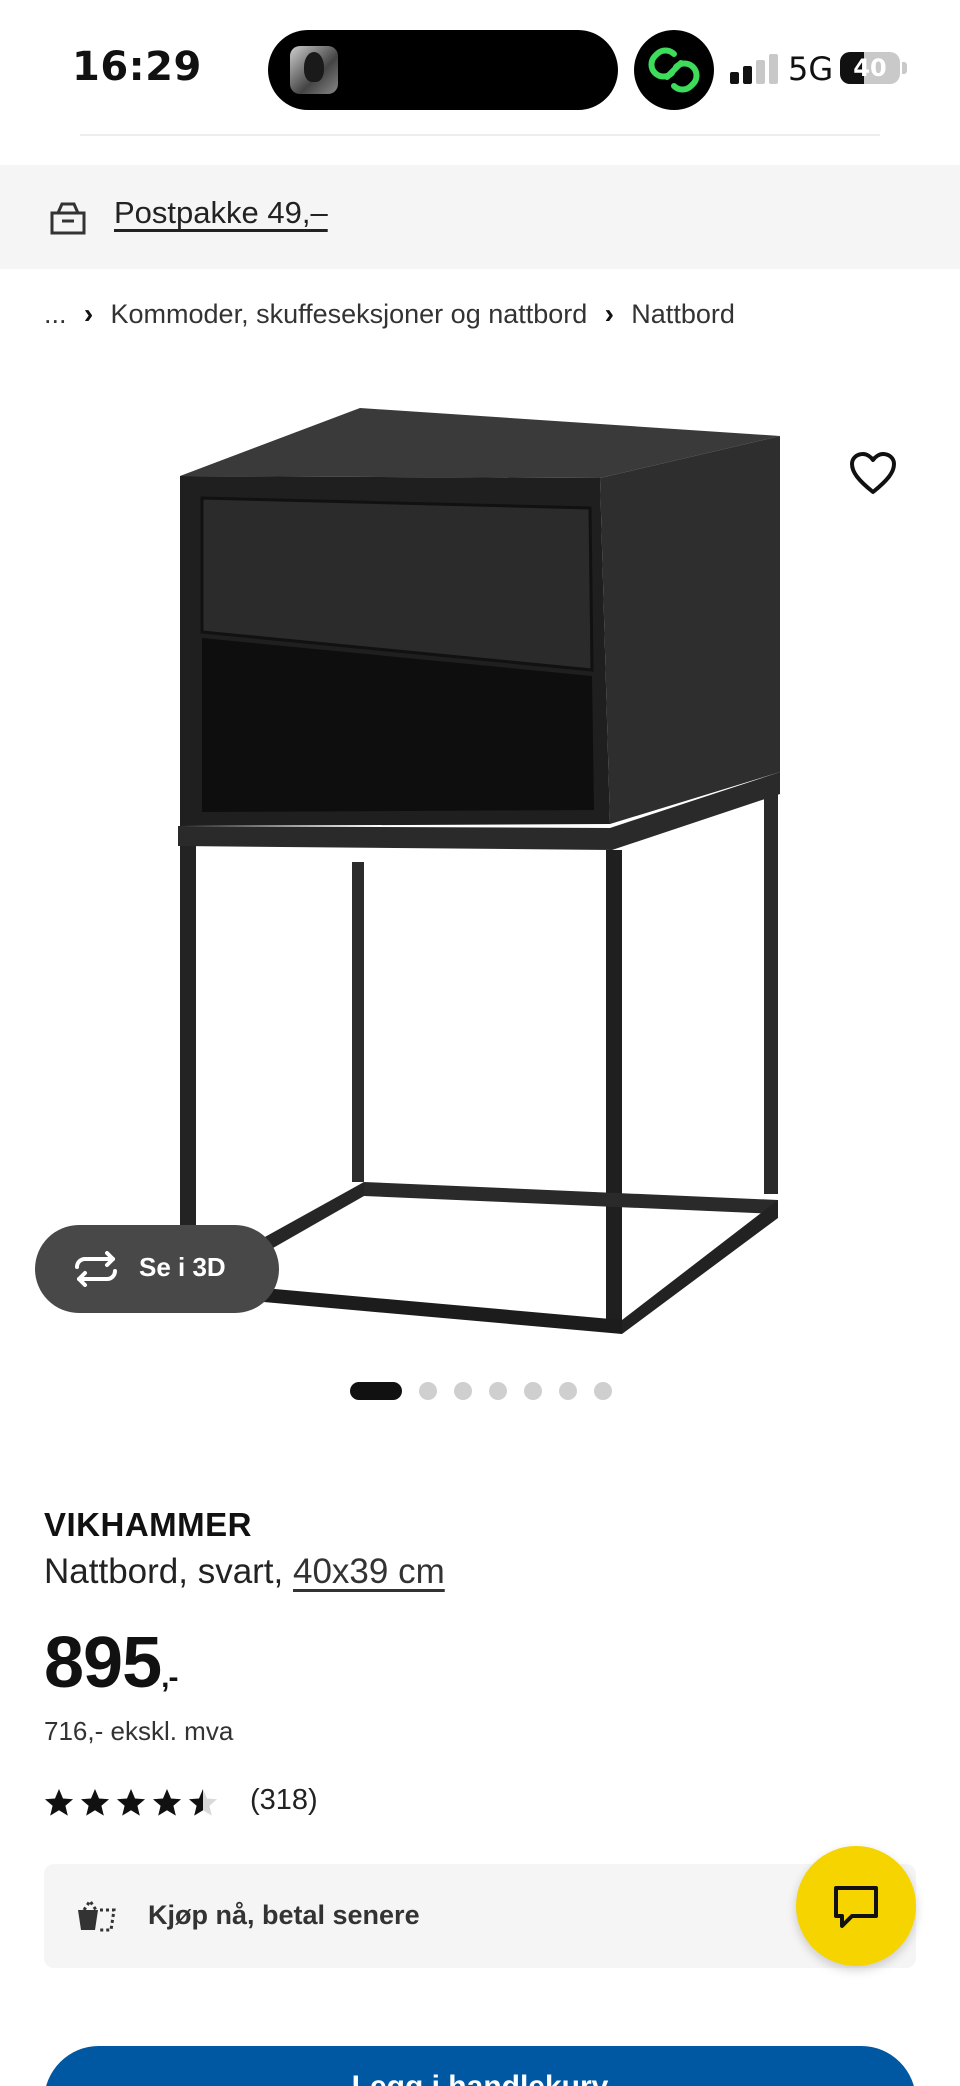 This screenshot has height=2086, width=960. What do you see at coordinates (683, 314) in the screenshot?
I see `breadcrumb-item-current: Nattbord` at bounding box center [683, 314].